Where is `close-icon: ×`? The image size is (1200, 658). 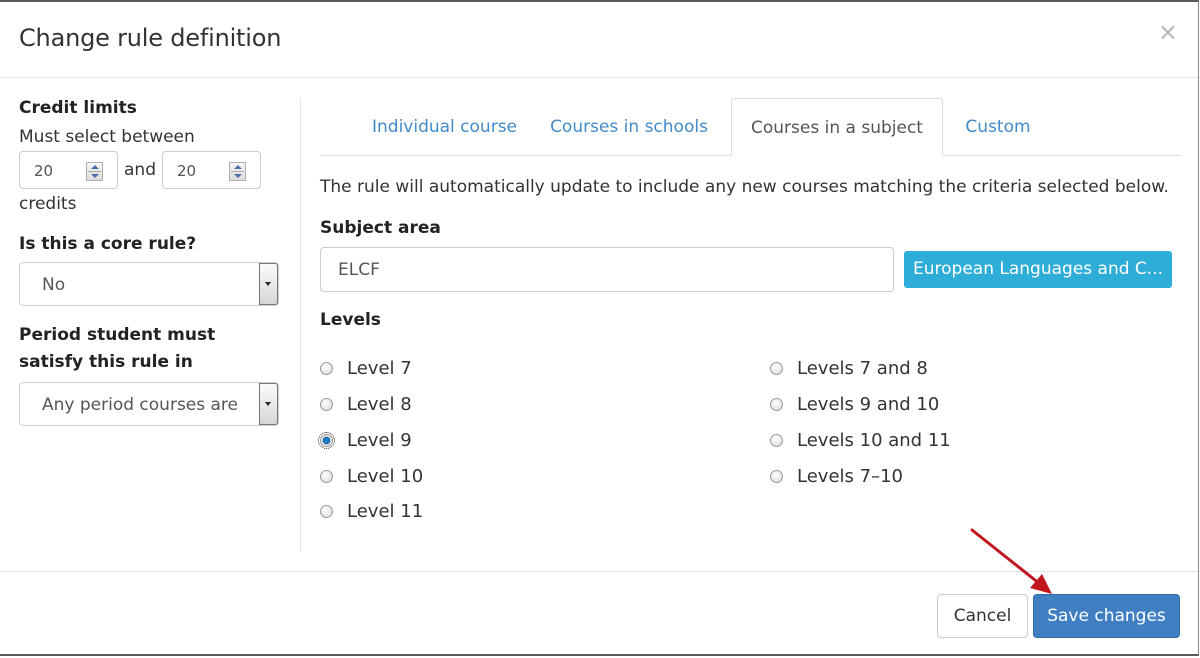
close-icon: × is located at coordinates (1168, 32).